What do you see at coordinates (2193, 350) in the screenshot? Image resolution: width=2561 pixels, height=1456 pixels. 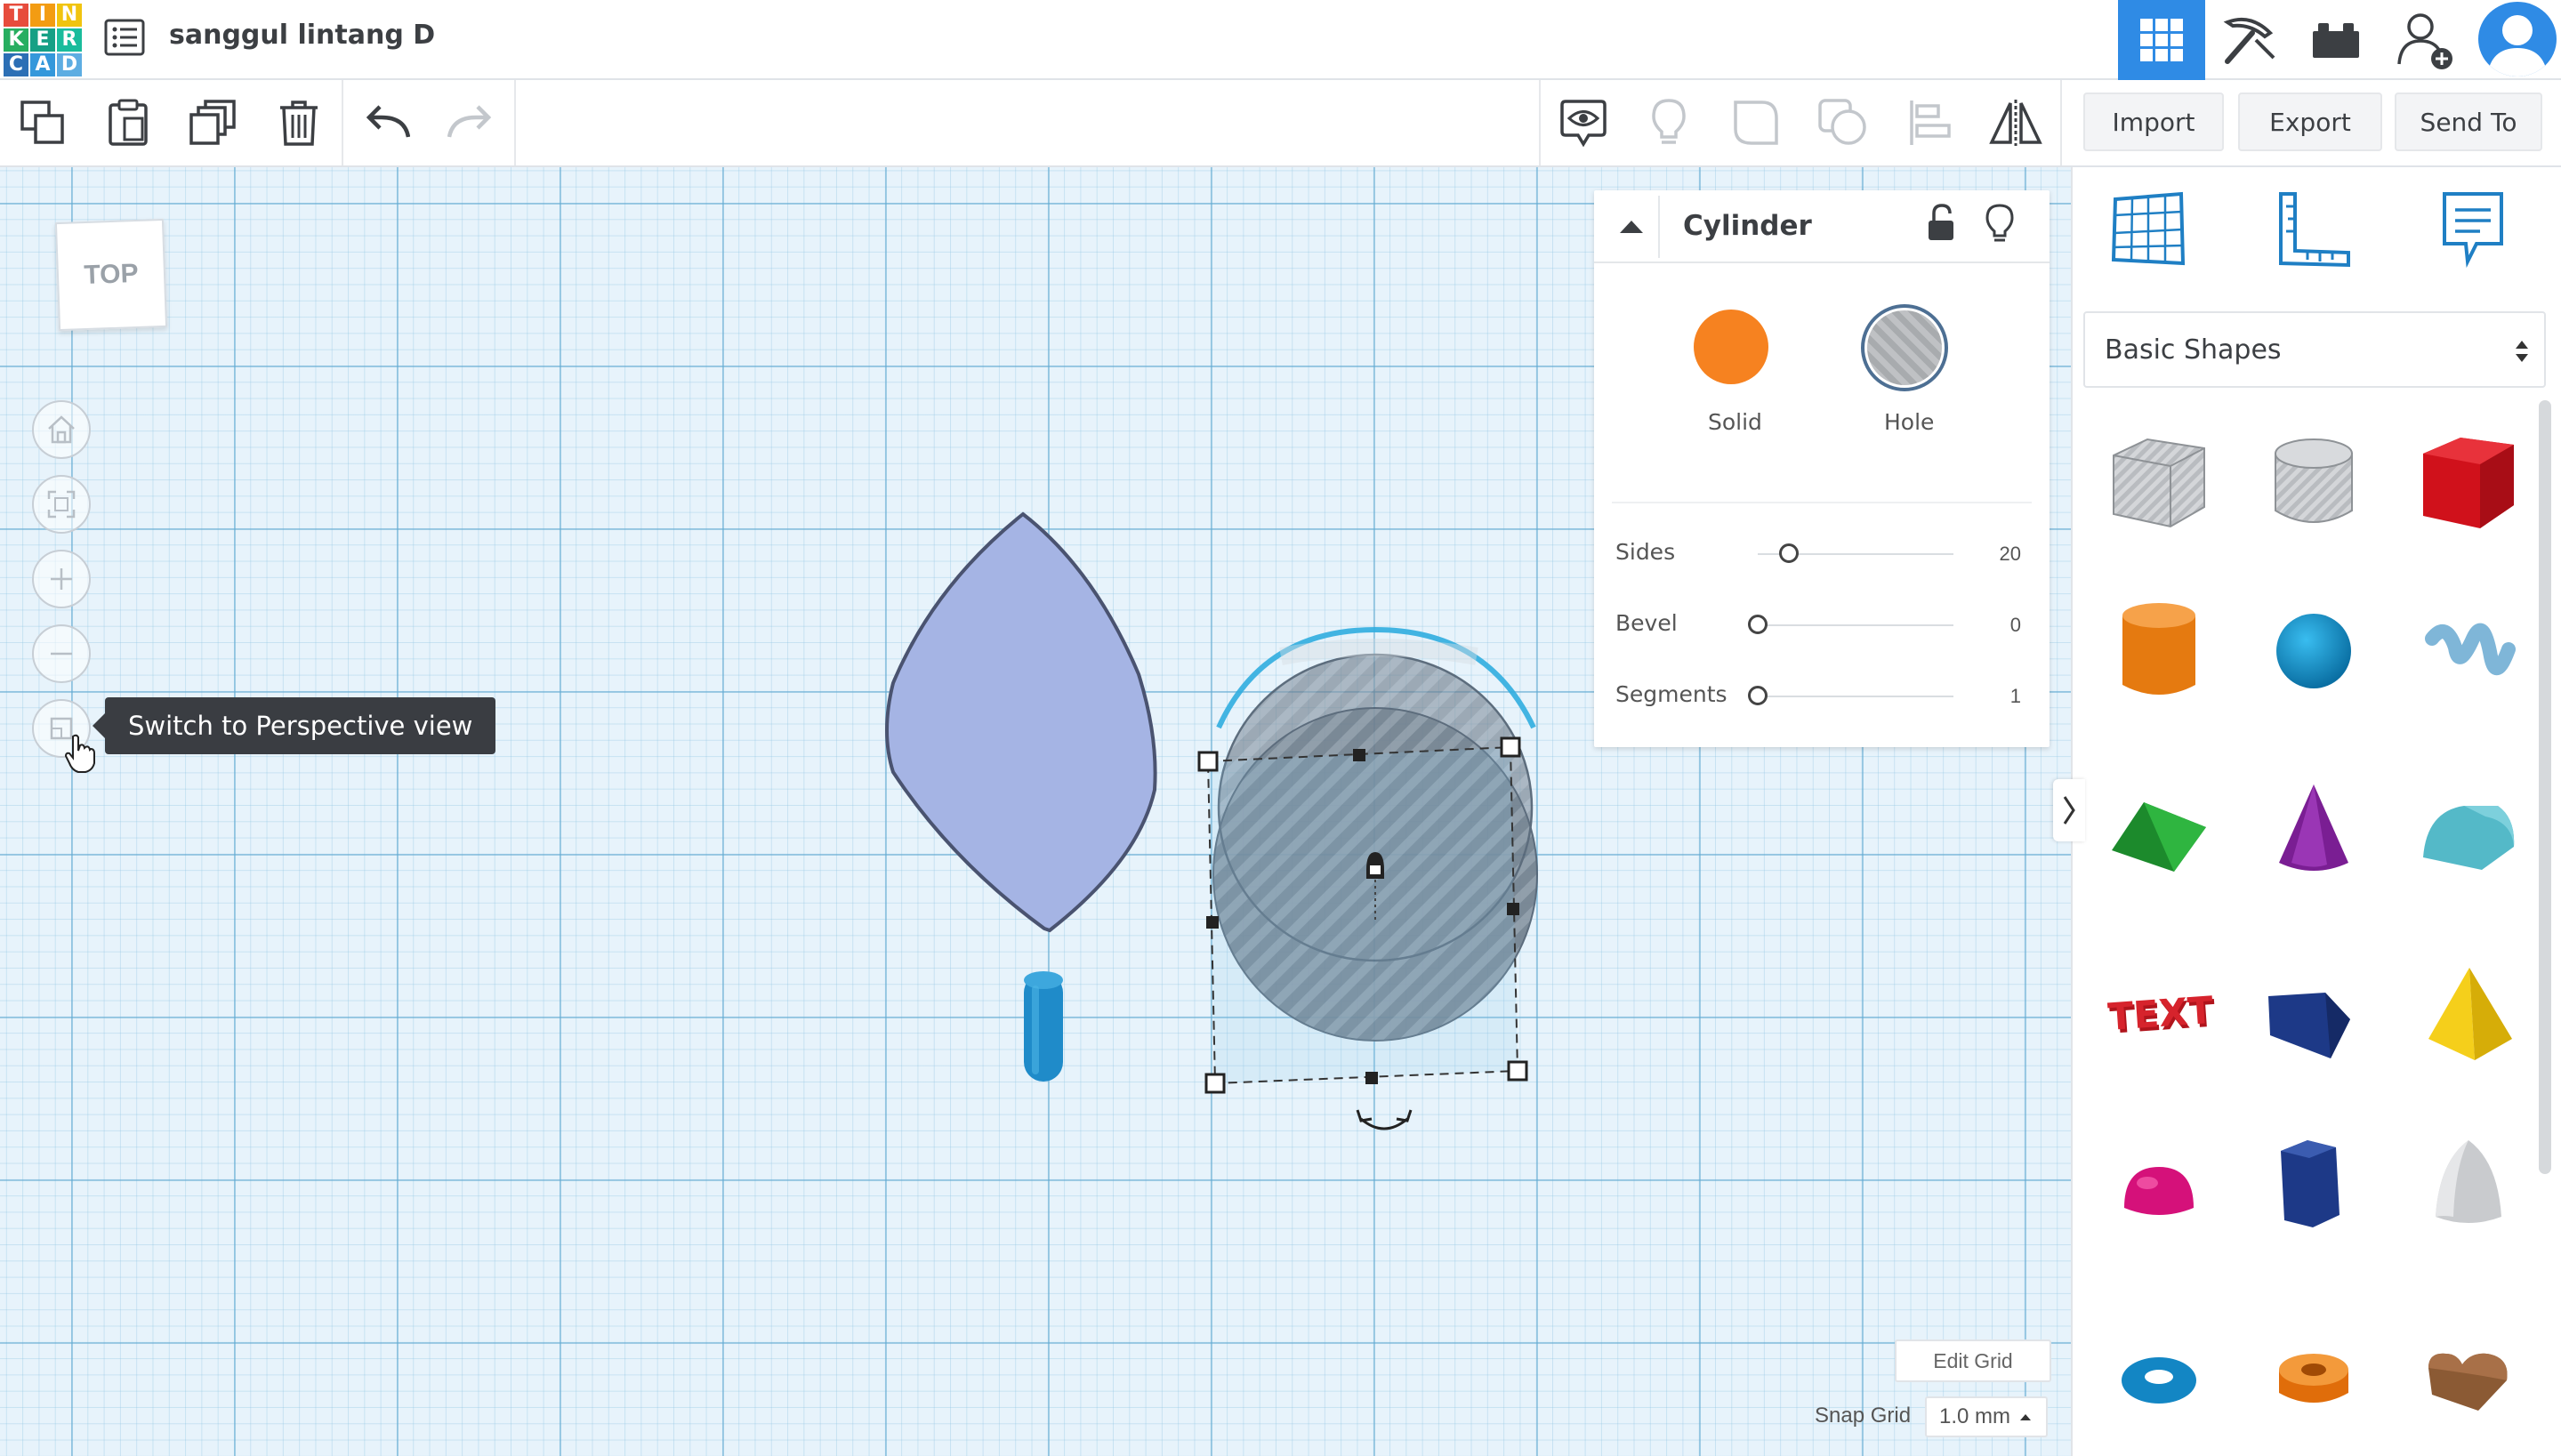 I see `shape-category-value: Basic Shapes` at bounding box center [2193, 350].